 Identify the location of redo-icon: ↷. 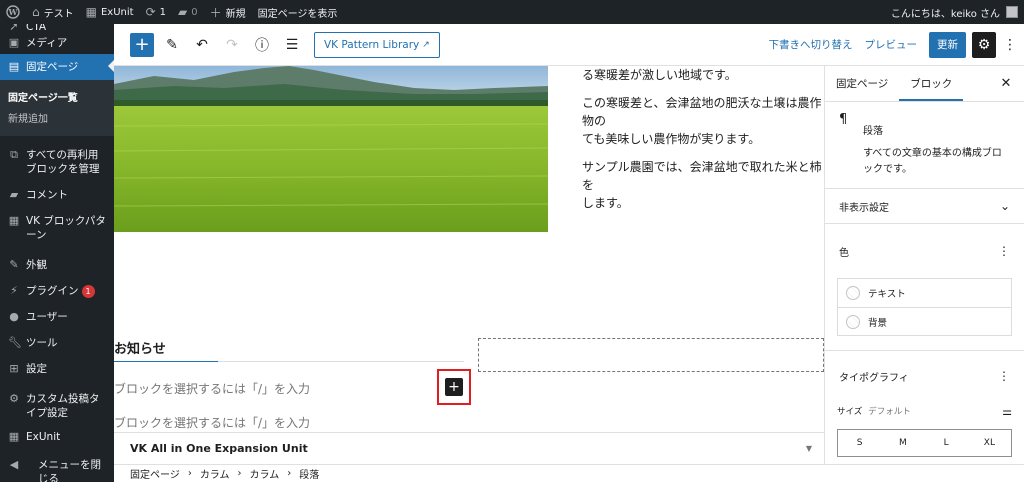
(232, 45).